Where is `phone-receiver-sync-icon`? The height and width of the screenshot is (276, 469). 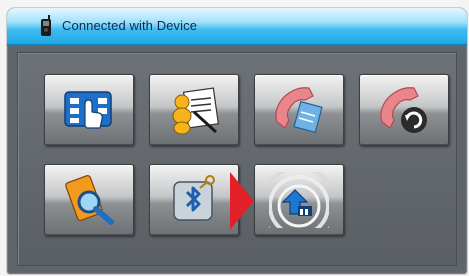 phone-receiver-sync-icon is located at coordinates (403, 110).